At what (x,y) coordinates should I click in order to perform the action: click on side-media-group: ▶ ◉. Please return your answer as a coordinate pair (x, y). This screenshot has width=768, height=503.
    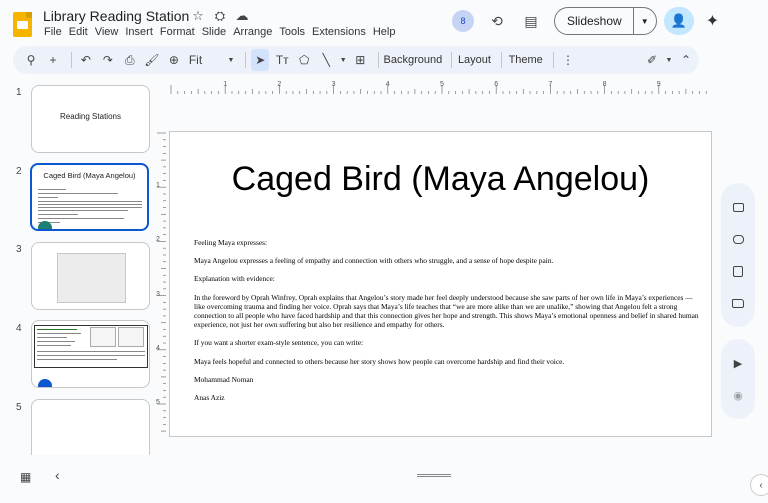
    Looking at the image, I should click on (738, 379).